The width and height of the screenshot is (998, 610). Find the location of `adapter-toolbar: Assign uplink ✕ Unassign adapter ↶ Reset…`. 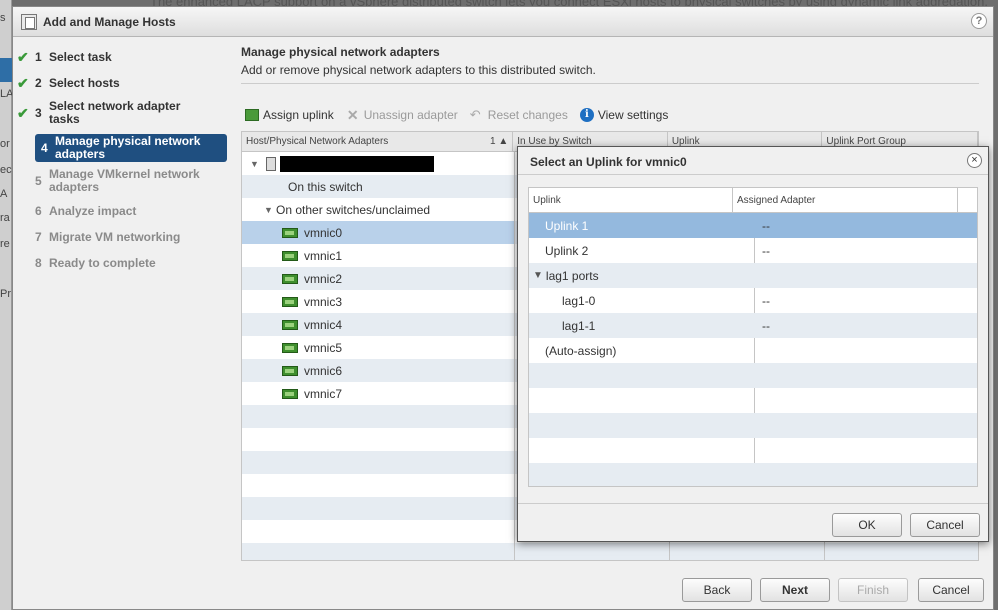

adapter-toolbar: Assign uplink ✕ Unassign adapter ↶ Reset… is located at coordinates (456, 115).